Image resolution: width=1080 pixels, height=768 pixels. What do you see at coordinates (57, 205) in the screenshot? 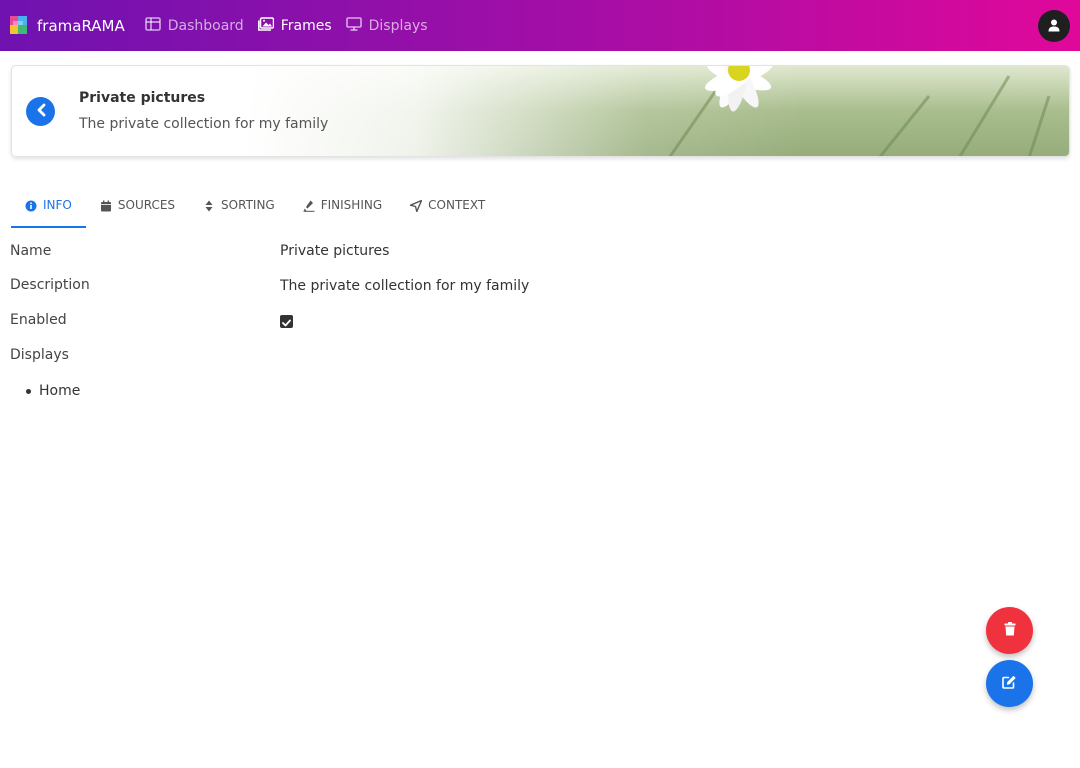
I see `tab-info-label: INFO` at bounding box center [57, 205].